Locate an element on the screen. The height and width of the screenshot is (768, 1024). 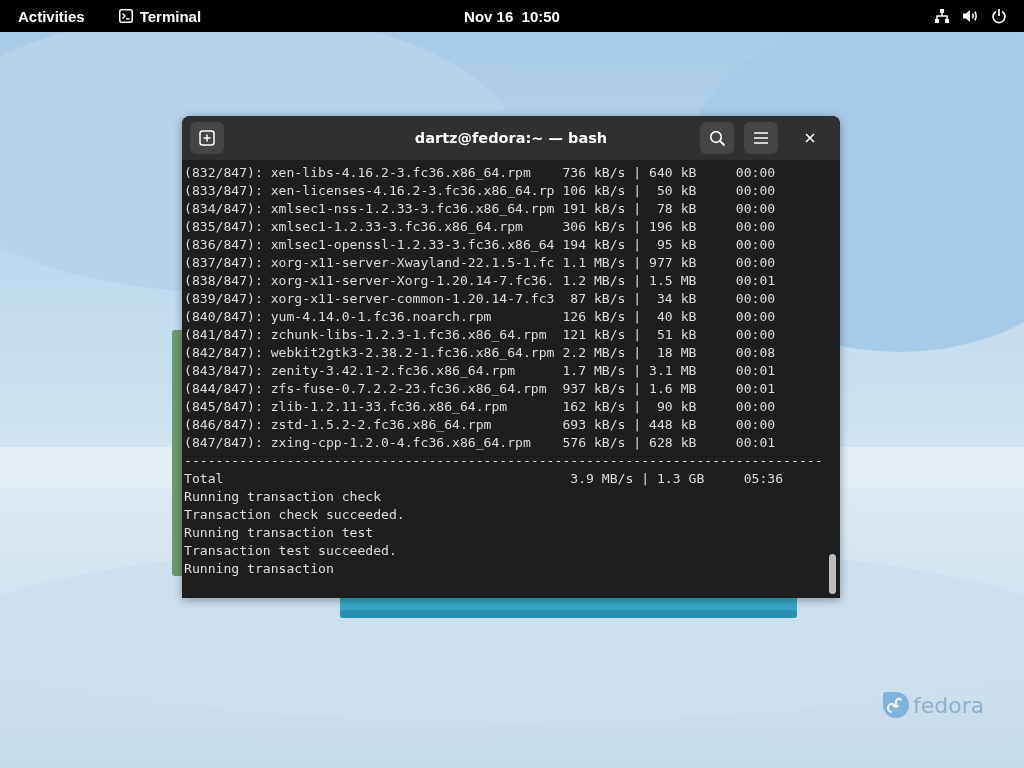
add-icon is located at coordinates (207, 138).